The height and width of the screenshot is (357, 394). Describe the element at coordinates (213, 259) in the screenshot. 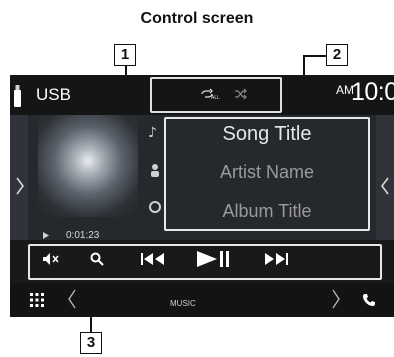

I see `play-pause-icon` at that location.